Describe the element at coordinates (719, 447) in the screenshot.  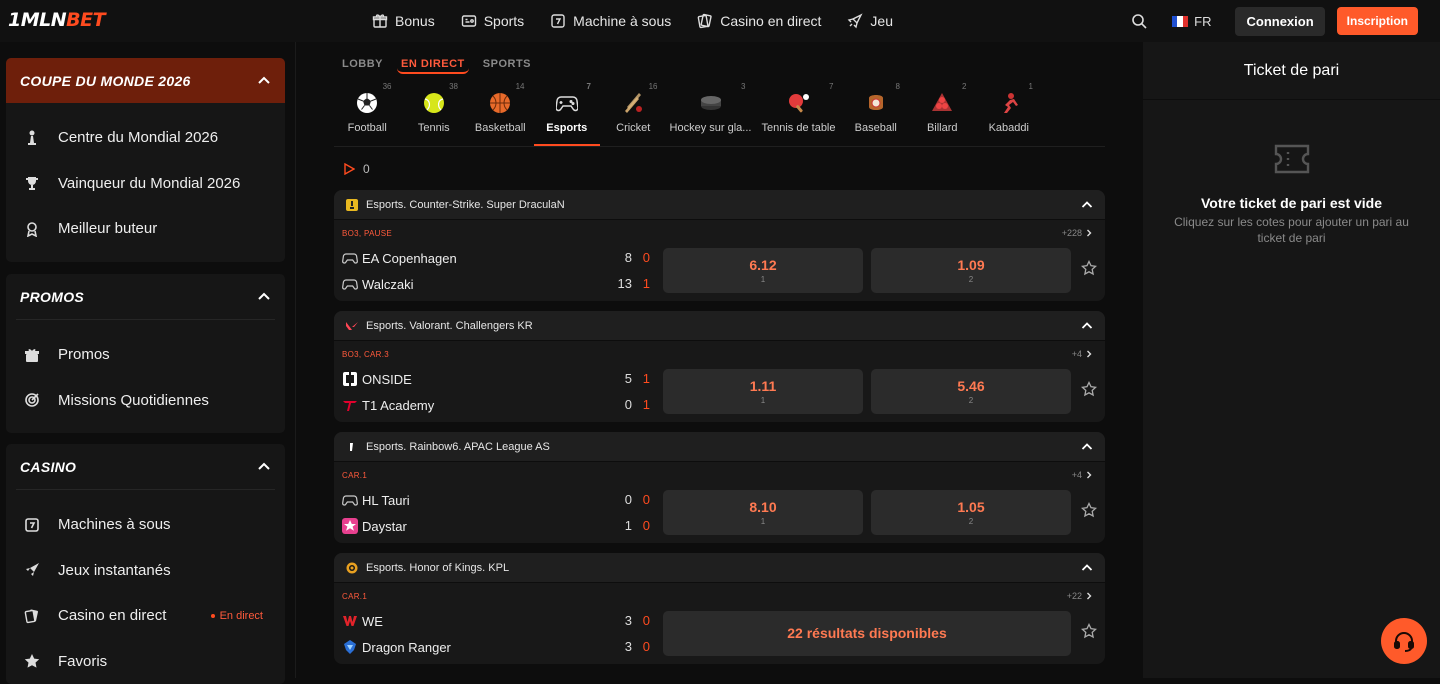
I see `league-header: Esports. Rainbow6. APAC League AS` at that location.